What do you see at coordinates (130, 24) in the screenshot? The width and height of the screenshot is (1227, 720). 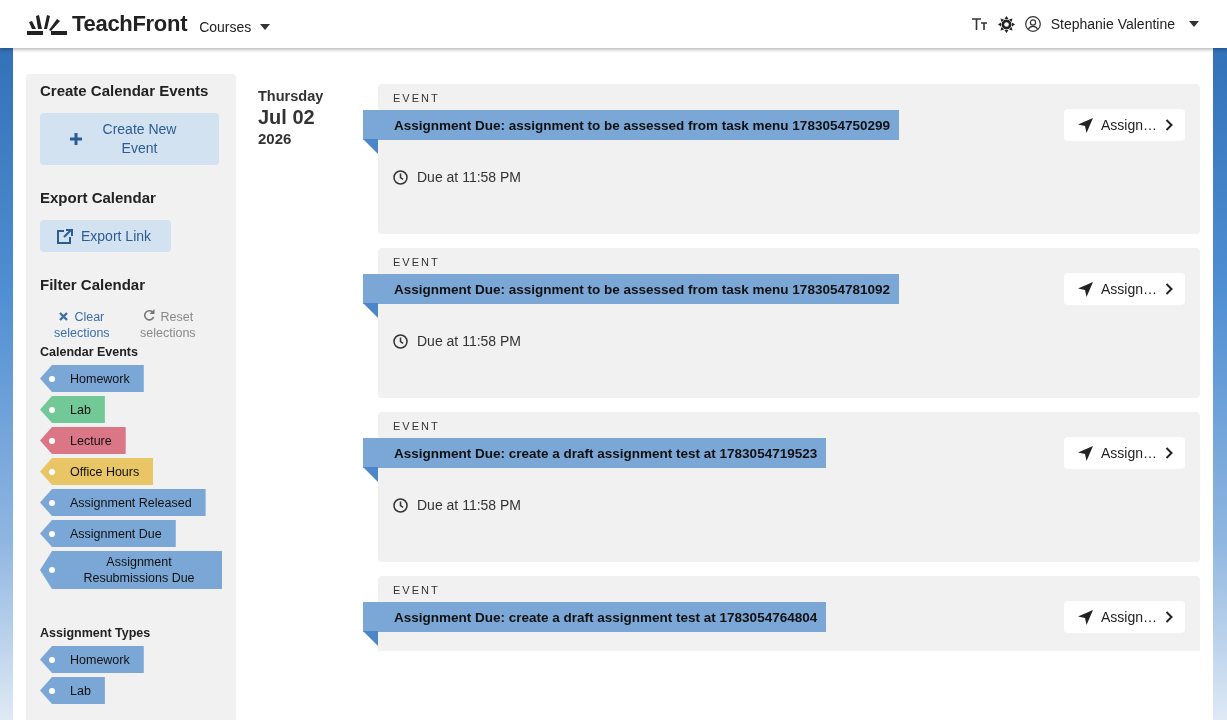 I see `brand-name: TeachFront` at bounding box center [130, 24].